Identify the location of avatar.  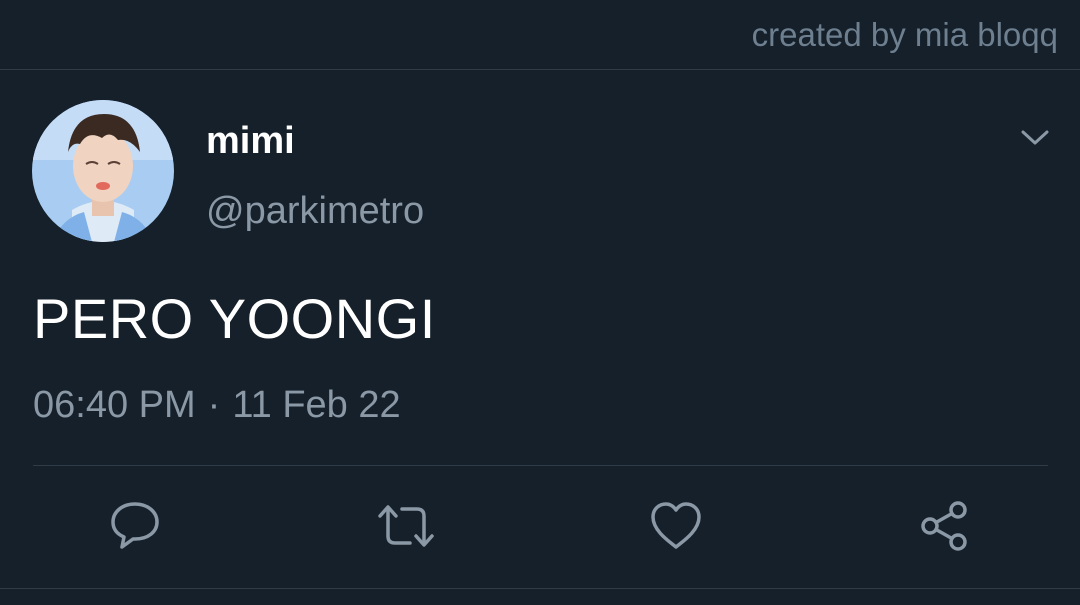
(103, 171).